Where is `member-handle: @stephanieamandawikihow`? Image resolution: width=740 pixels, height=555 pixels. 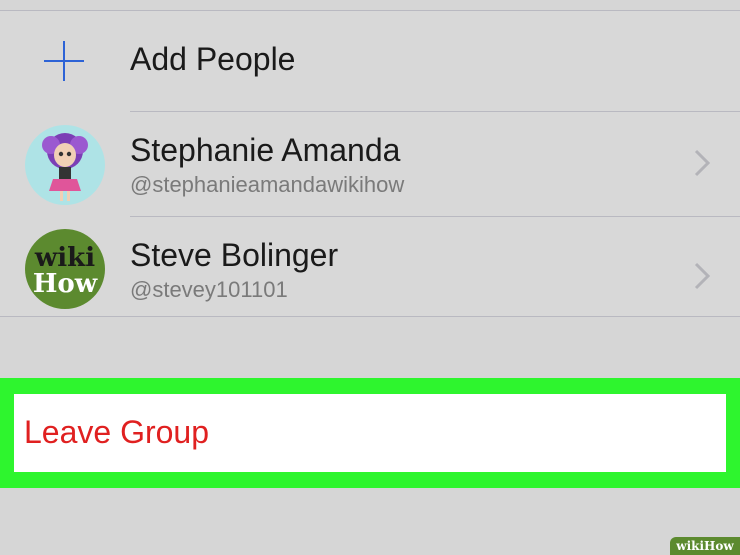
member-handle: @stephanieamandawikihow is located at coordinates (267, 184).